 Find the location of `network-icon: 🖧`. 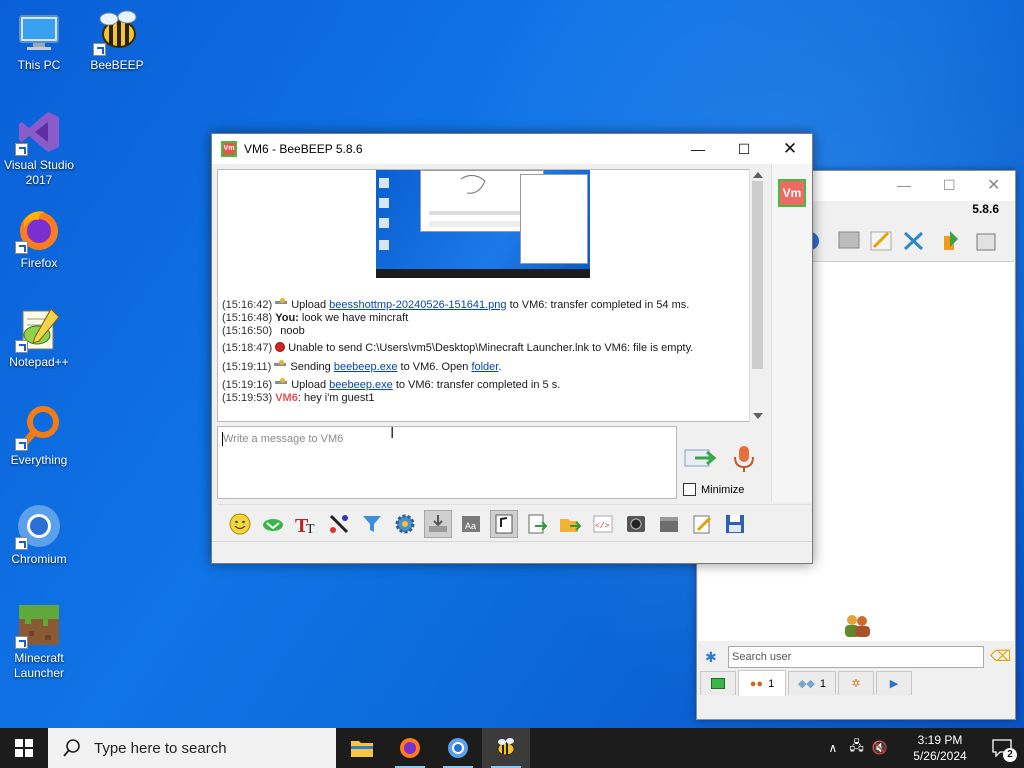

network-icon: 🖧 is located at coordinates (856, 748).